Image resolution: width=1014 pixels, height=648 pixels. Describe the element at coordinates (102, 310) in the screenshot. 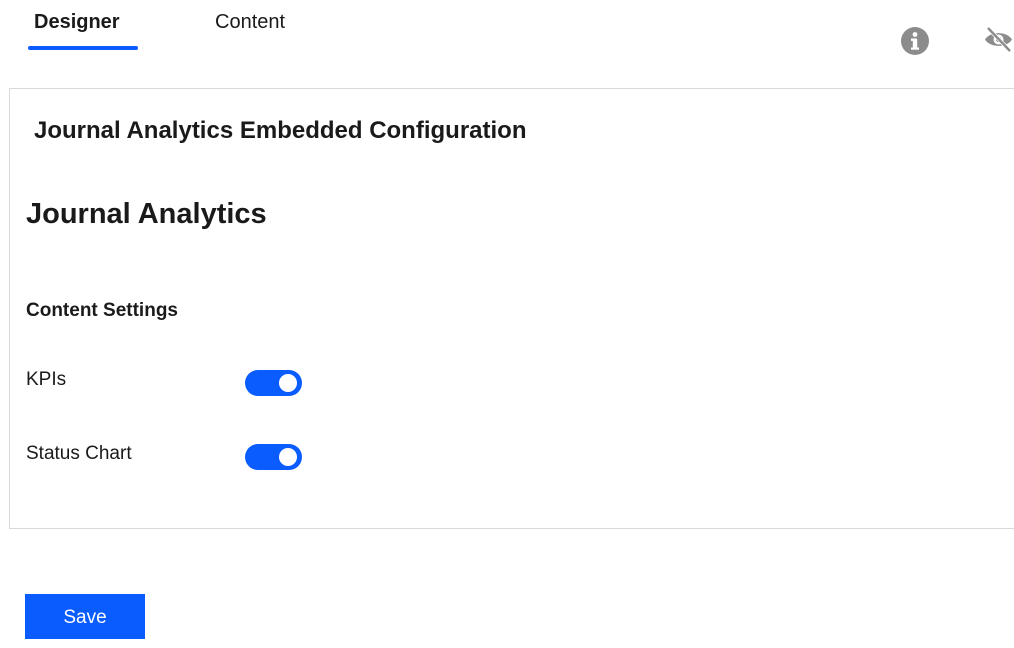

I see `content-settings-heading: Content Settings` at that location.